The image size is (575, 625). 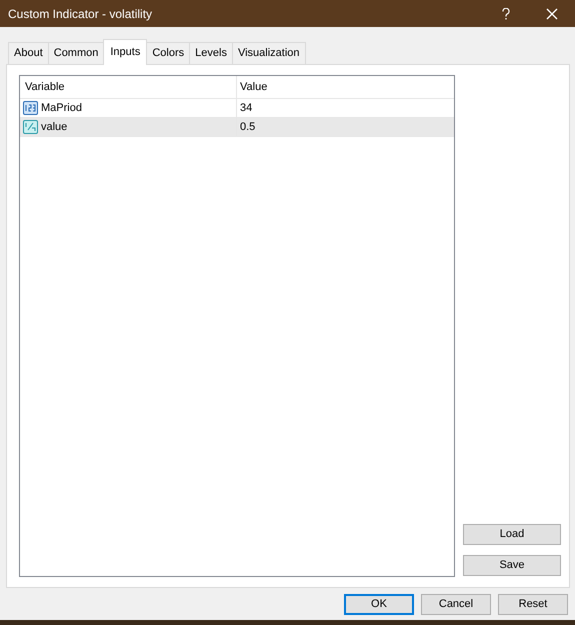 What do you see at coordinates (512, 534) in the screenshot?
I see `load-button: Load` at bounding box center [512, 534].